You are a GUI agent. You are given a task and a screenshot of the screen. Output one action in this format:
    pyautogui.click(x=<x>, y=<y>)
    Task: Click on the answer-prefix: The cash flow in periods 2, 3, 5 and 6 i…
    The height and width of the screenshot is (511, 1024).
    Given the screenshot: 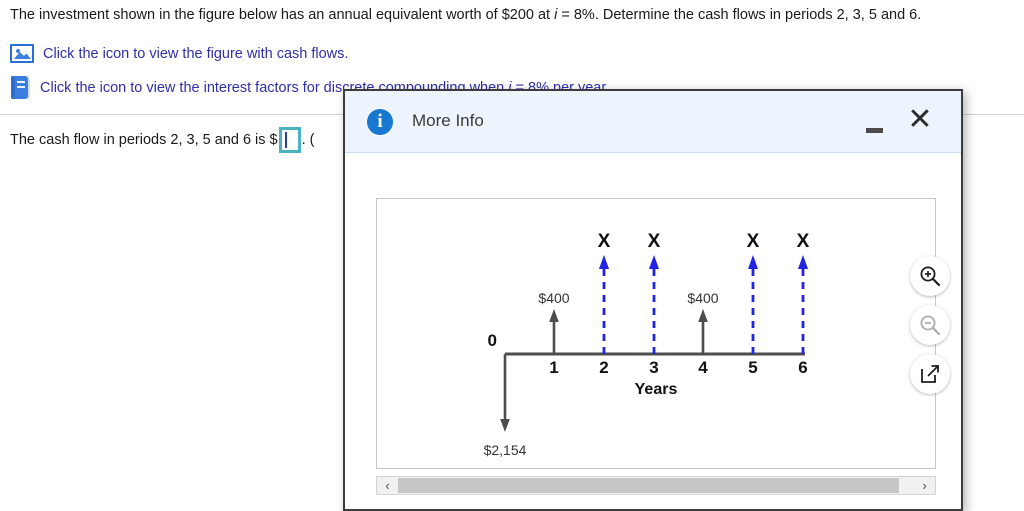 What is the action you would take?
    pyautogui.click(x=144, y=140)
    